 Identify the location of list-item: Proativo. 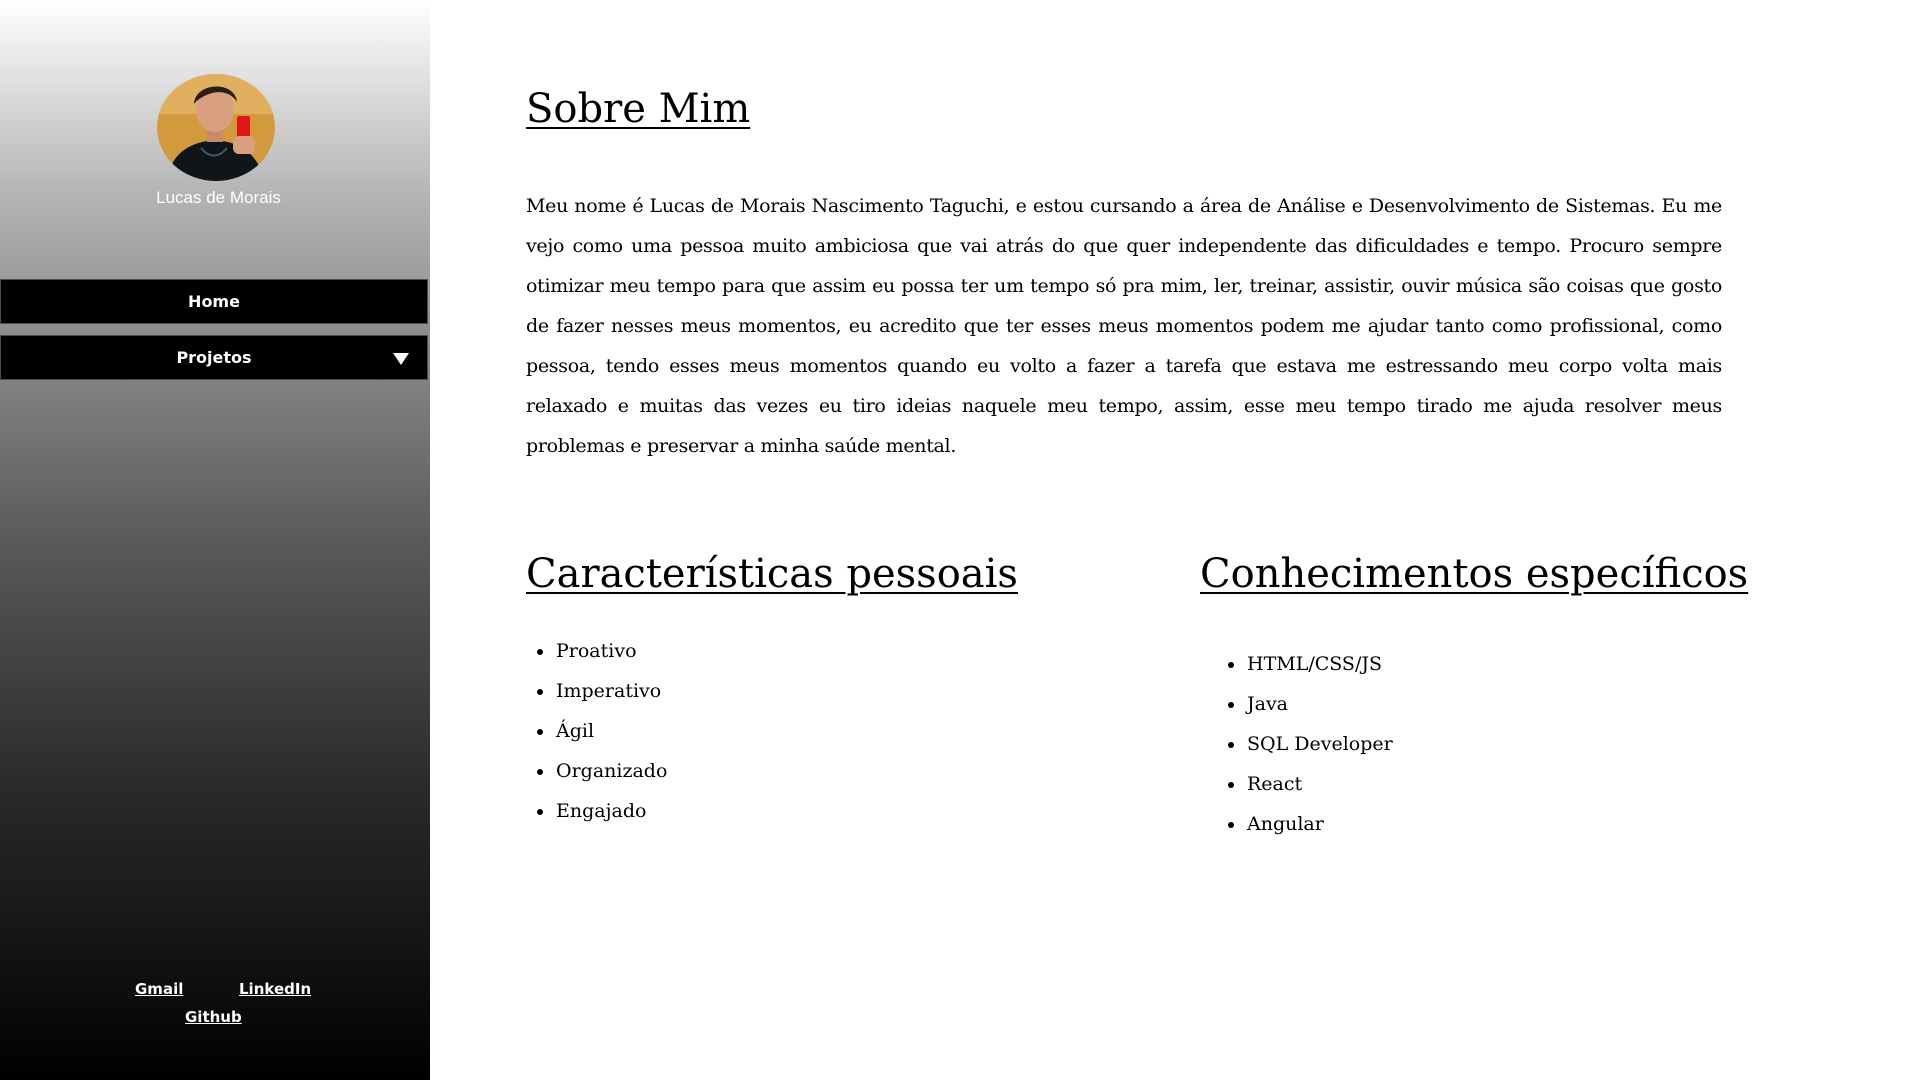
(596, 651).